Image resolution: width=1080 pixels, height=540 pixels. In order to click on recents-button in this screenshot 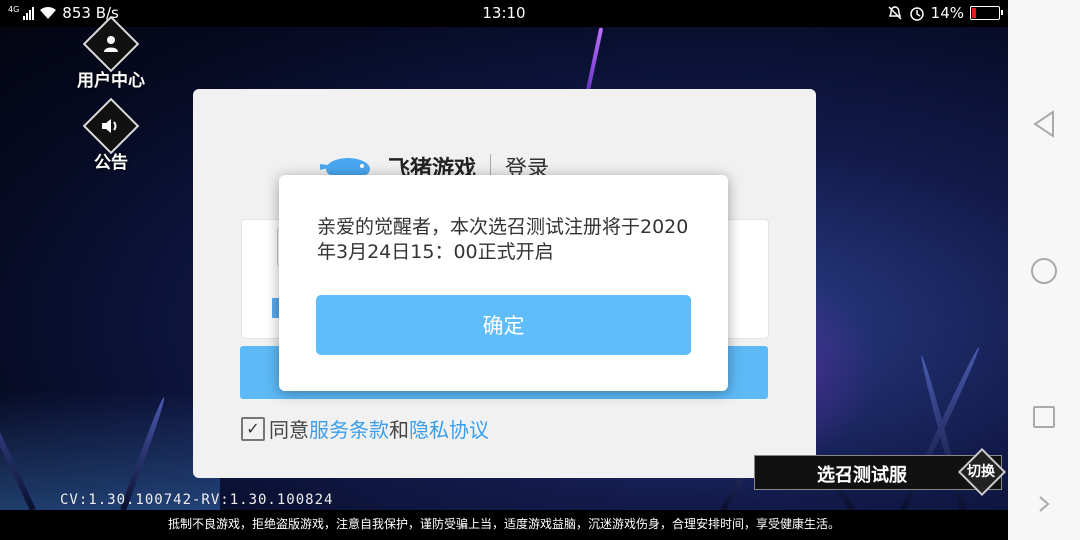, I will do `click(1044, 417)`.